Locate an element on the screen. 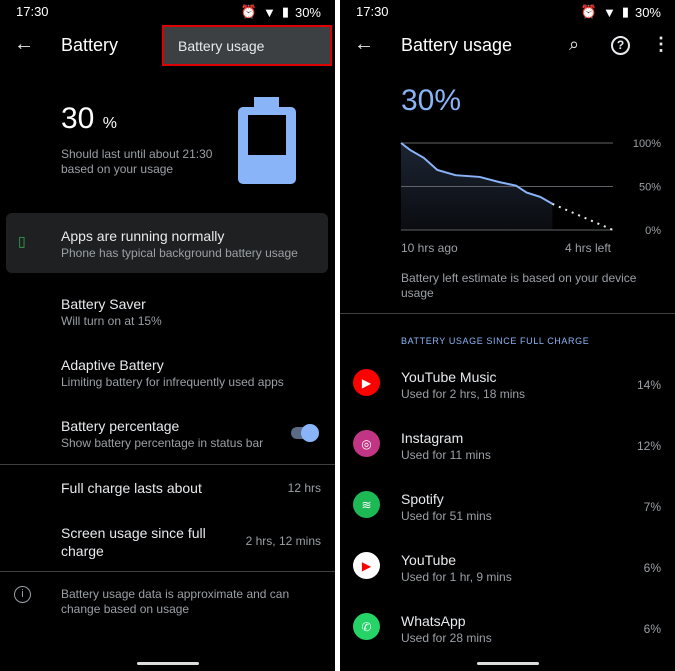 This screenshot has width=675, height=671. y-tick-label: 100% is located at coordinates (647, 144).